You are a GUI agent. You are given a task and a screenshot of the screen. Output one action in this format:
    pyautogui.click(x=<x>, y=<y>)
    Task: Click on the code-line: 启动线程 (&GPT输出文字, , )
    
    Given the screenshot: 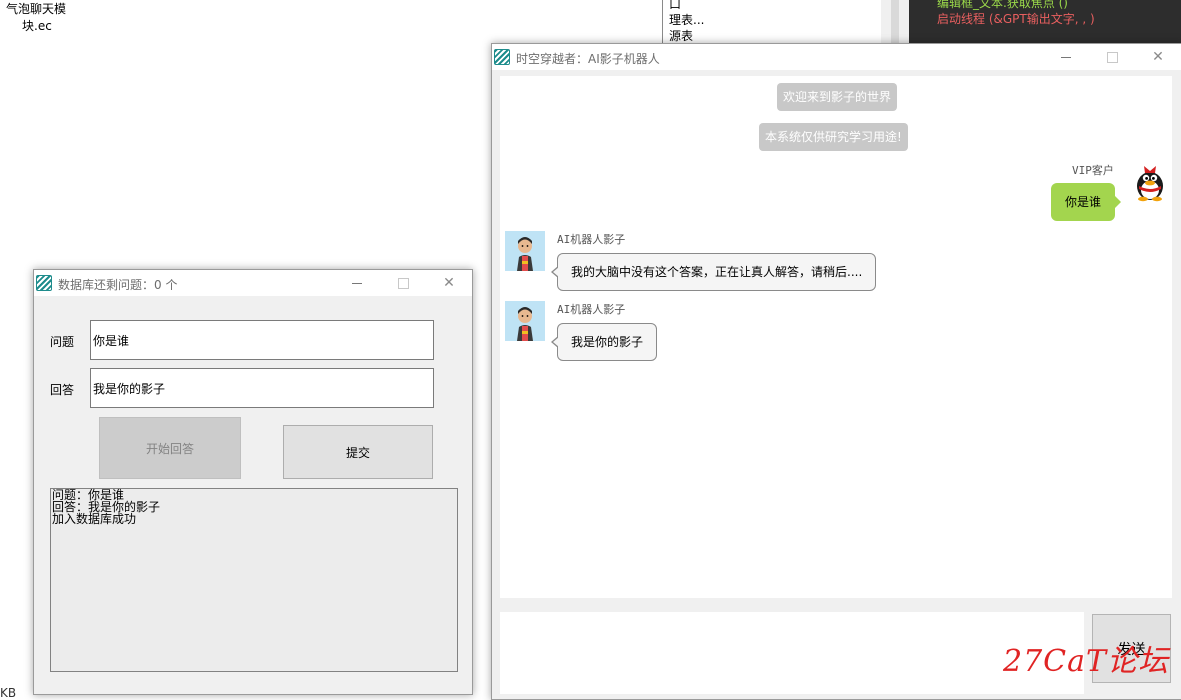 What is the action you would take?
    pyautogui.click(x=1016, y=19)
    